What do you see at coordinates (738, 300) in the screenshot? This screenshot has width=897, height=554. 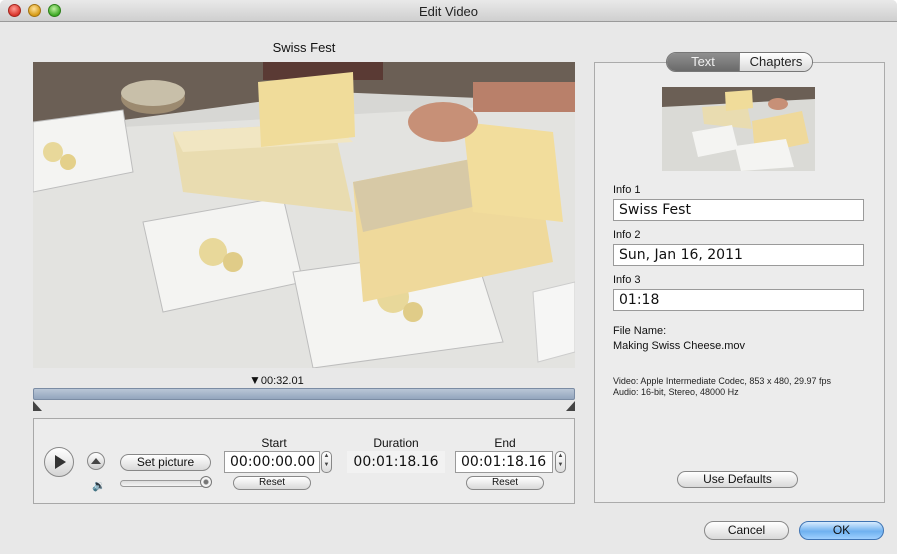 I see `info3-field: 01:18` at bounding box center [738, 300].